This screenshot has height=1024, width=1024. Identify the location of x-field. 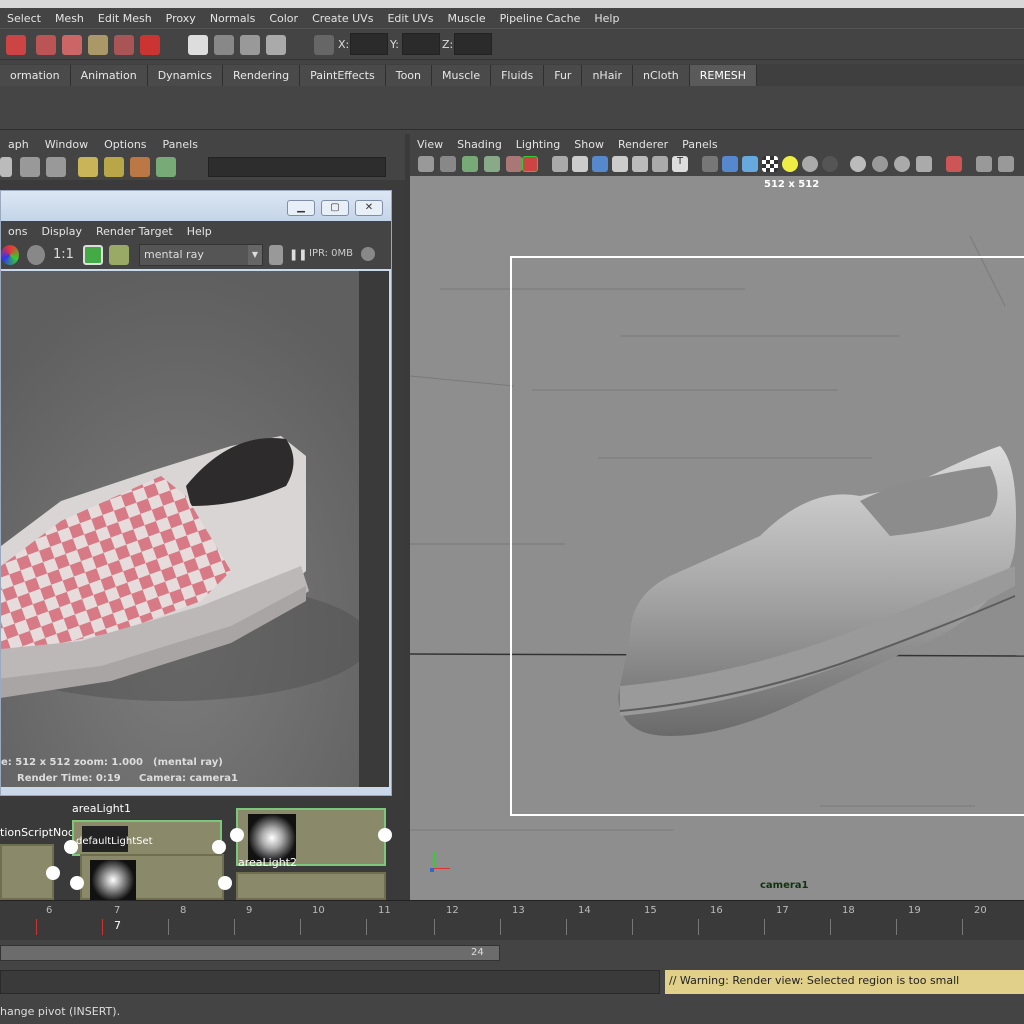
(369, 44).